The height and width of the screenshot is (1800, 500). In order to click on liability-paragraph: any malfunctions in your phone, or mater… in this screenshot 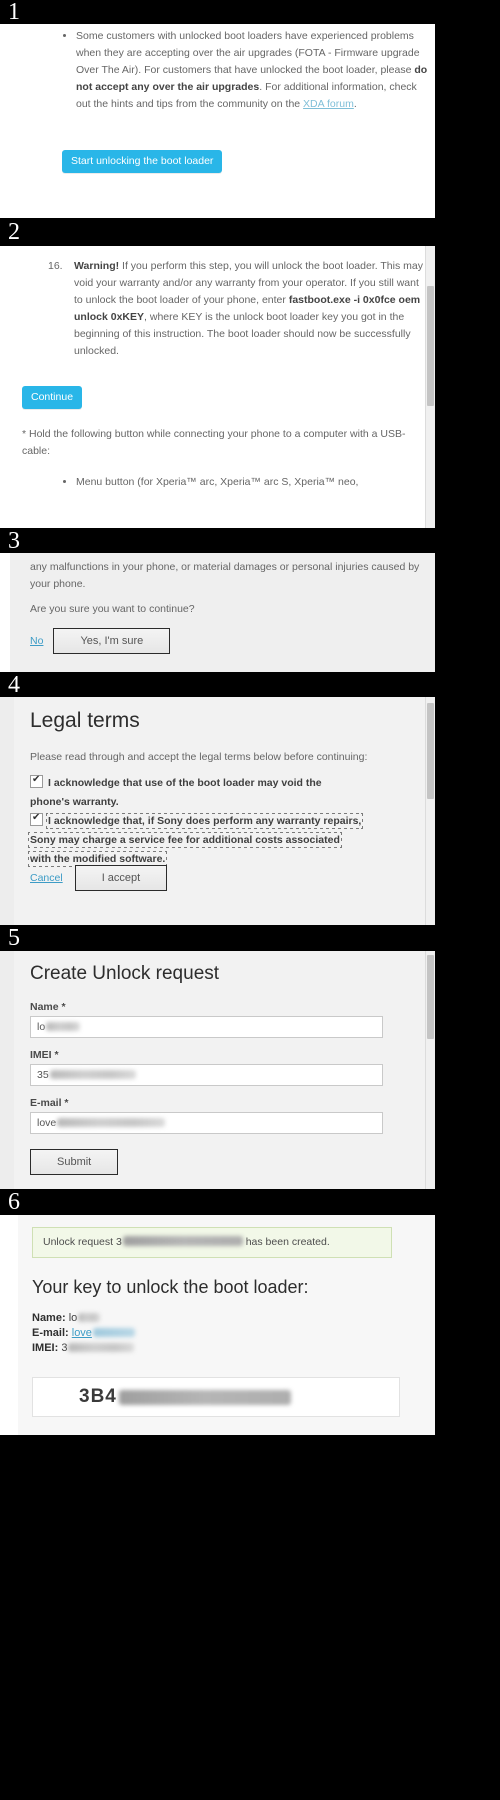, I will do `click(225, 575)`.